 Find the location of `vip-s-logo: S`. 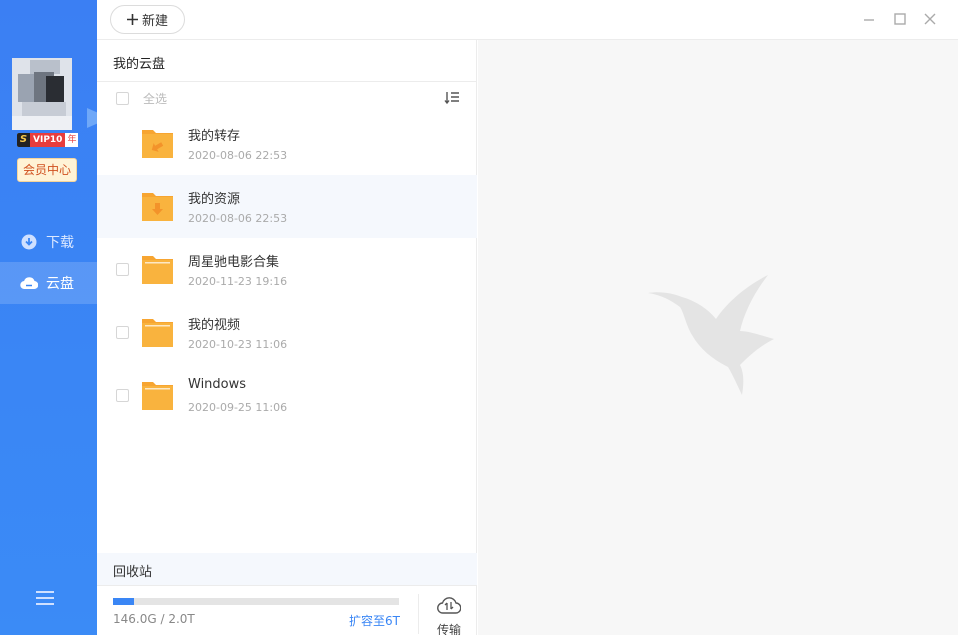

vip-s-logo: S is located at coordinates (23, 140).